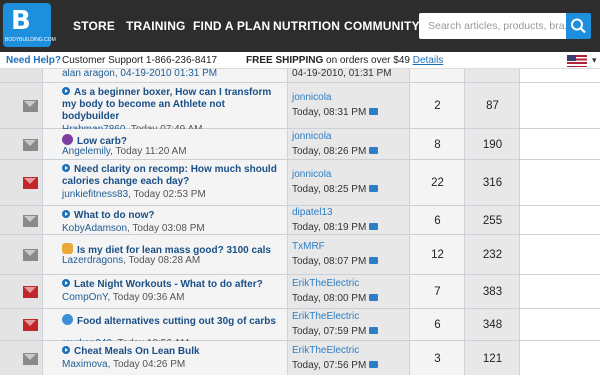  I want to click on customer-support: Customer Support 1-866-236-8417, so click(140, 60).